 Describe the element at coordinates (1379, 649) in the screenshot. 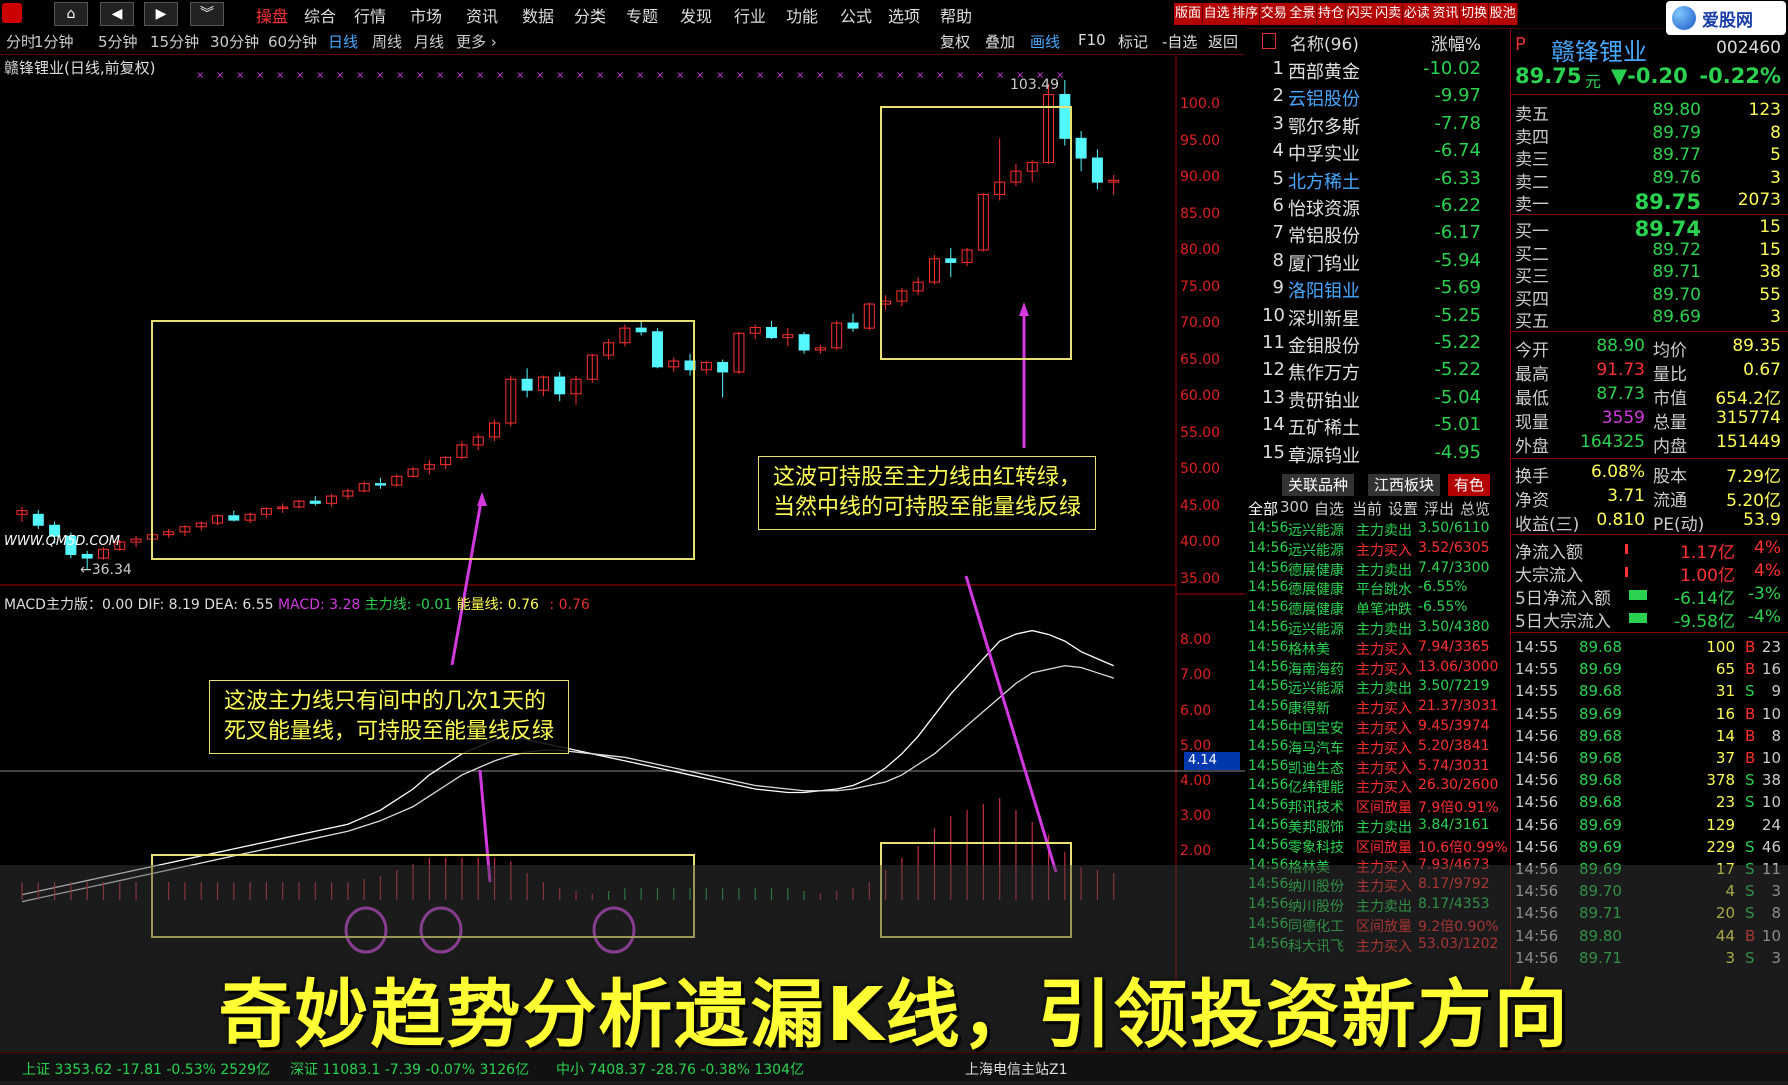

I see `flow-row: 14:56 格林美 主力买入 7.94/3365` at that location.